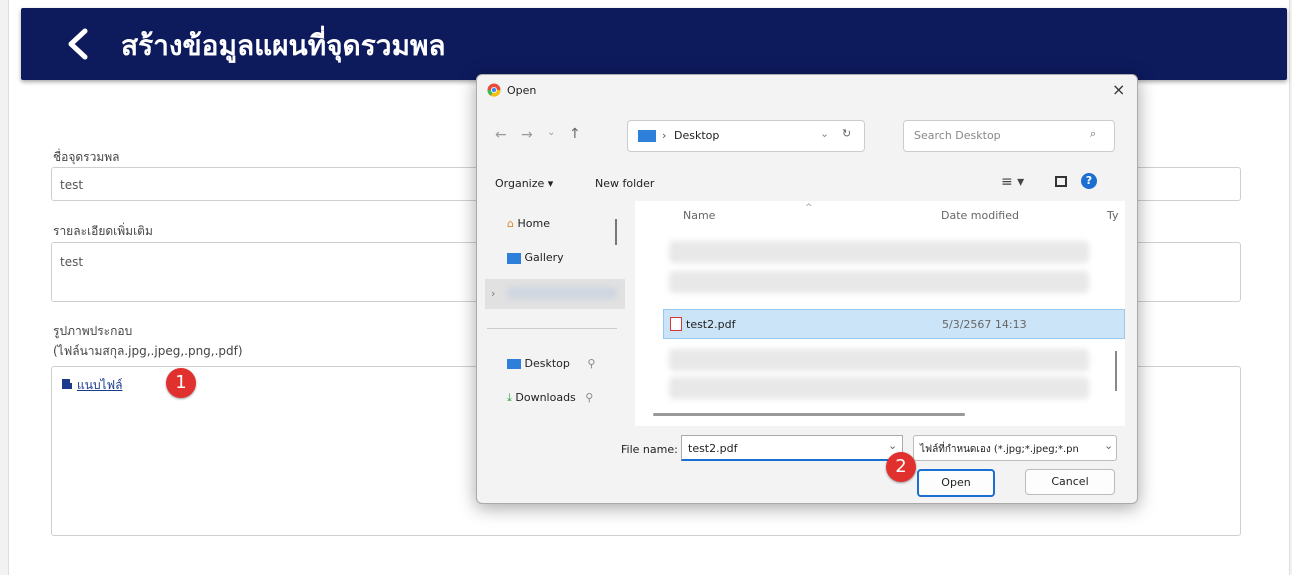 Image resolution: width=1292 pixels, height=575 pixels. What do you see at coordinates (676, 324) in the screenshot?
I see `pdf-icon` at bounding box center [676, 324].